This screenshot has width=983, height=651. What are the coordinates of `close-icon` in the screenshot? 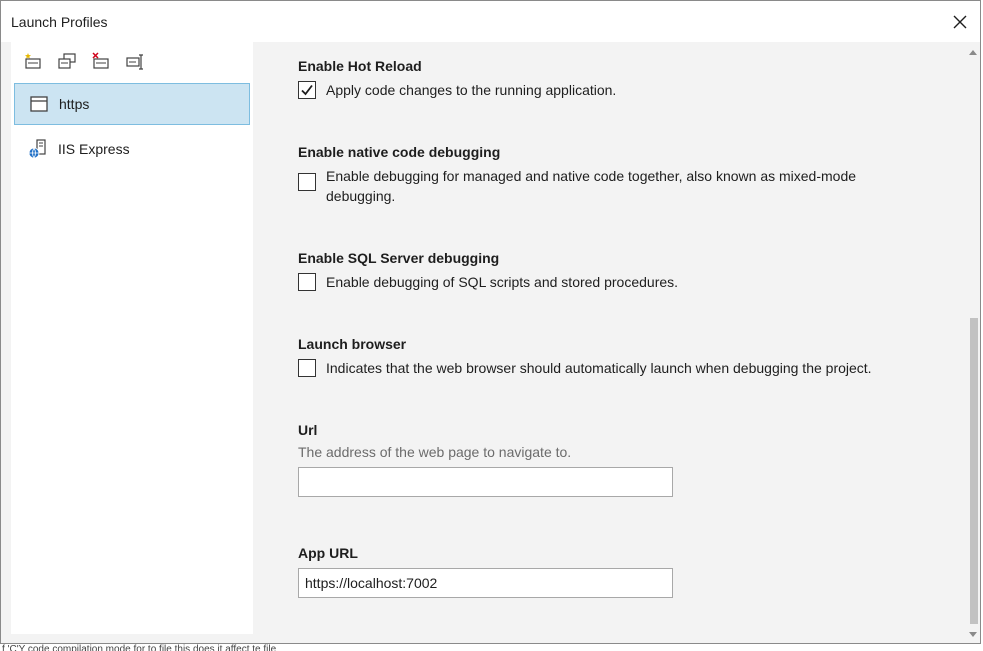 It's located at (960, 22).